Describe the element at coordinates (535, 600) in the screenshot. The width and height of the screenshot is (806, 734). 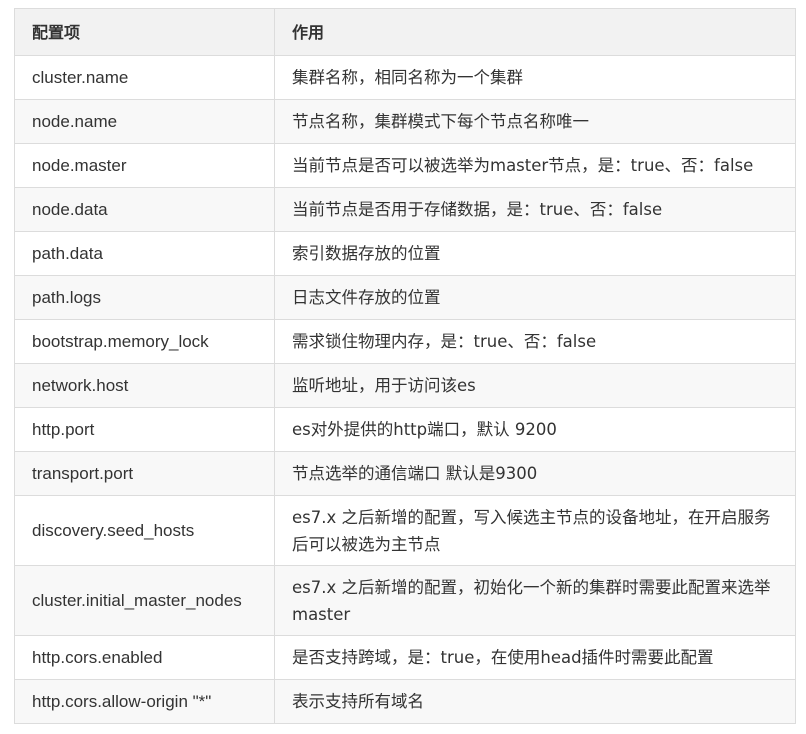
I see `config-description: es7.x 之后新增的配置，初始化一个新的集群时需要此配置来选举master` at that location.